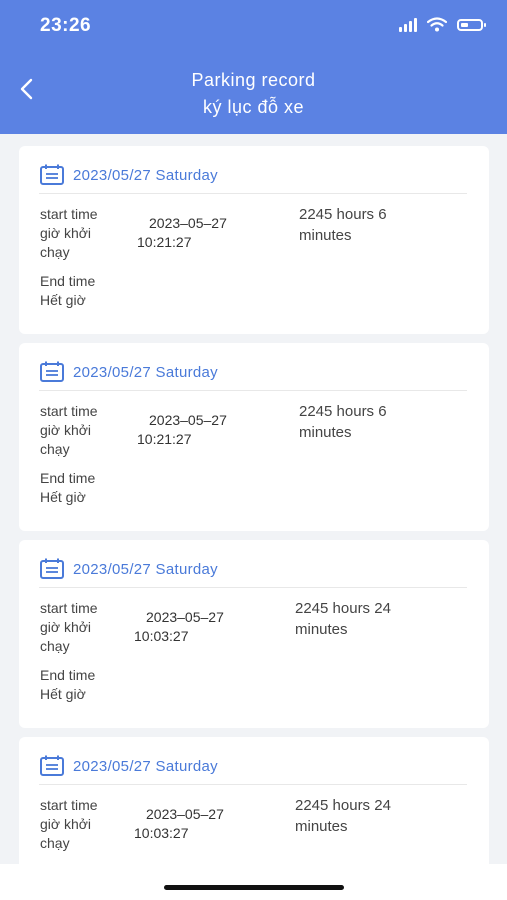  What do you see at coordinates (253, 107) in the screenshot?
I see `title-vietnamese: ký lục đỗ xe` at bounding box center [253, 107].